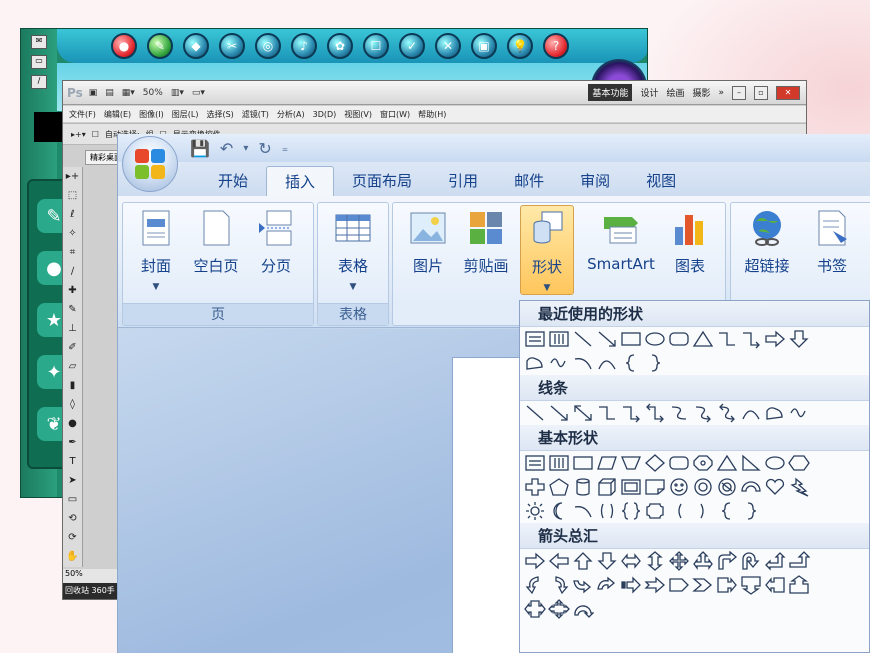  Describe the element at coordinates (233, 181) in the screenshot. I see `tab-home: 开始` at that location.